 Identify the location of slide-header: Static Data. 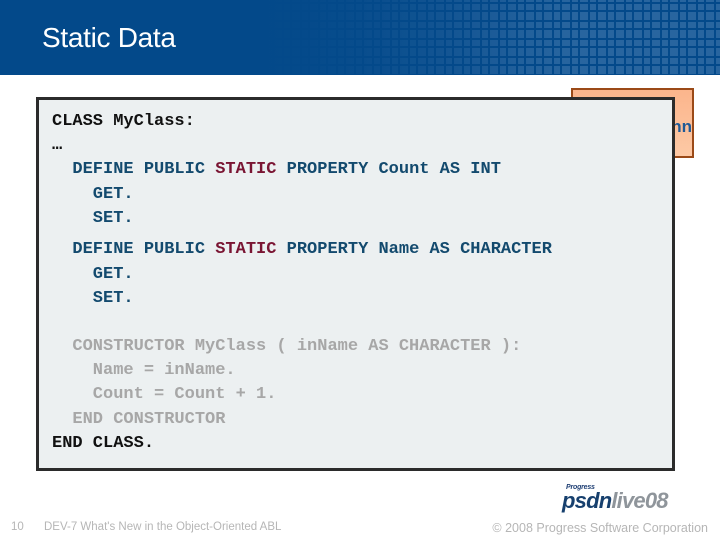
(360, 37).